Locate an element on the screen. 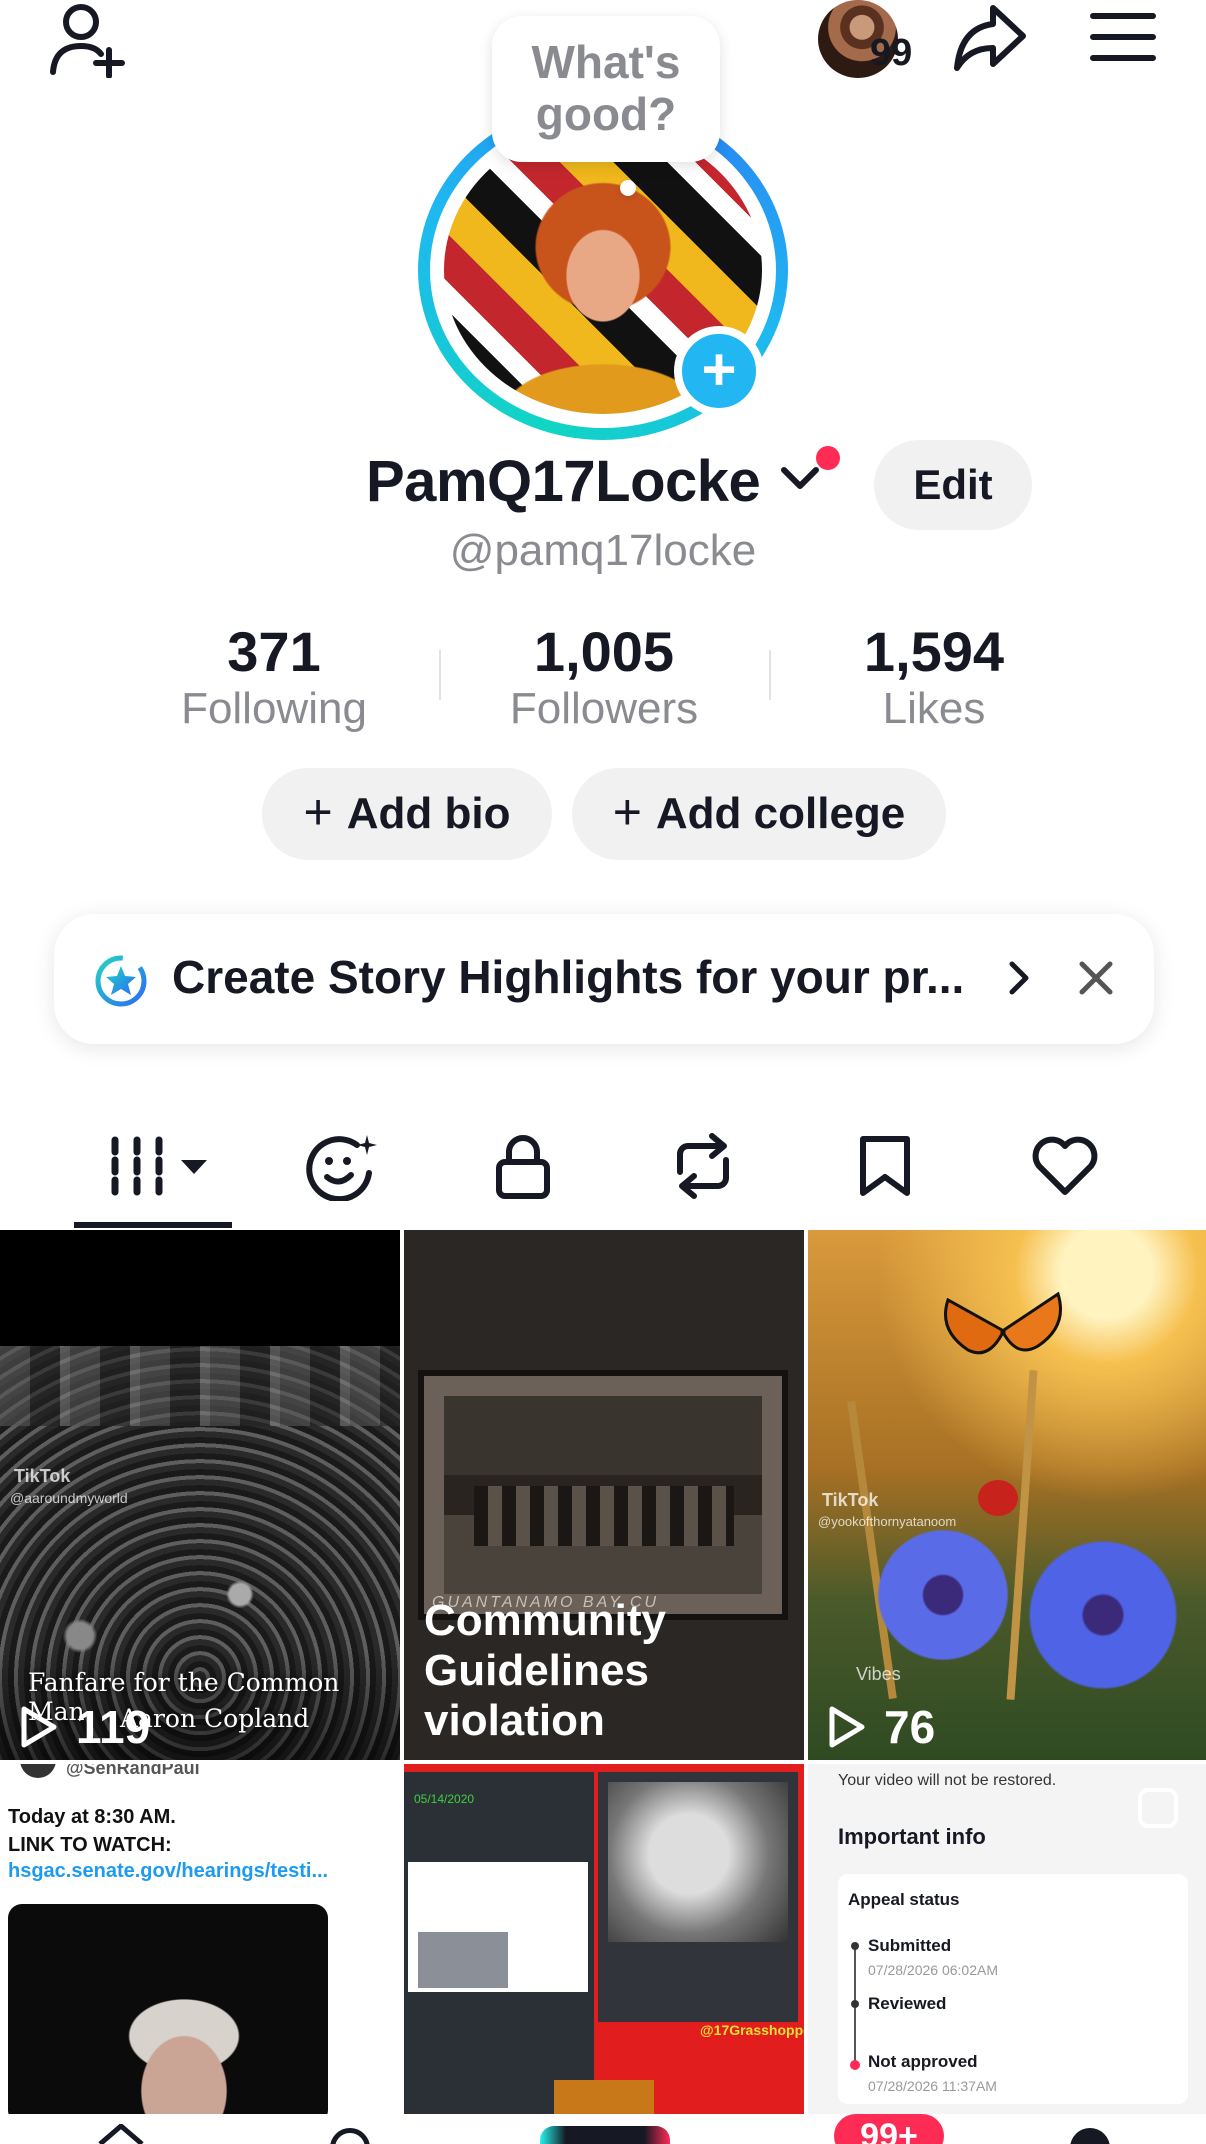  liked-heart-icon is located at coordinates (1065, 1165).